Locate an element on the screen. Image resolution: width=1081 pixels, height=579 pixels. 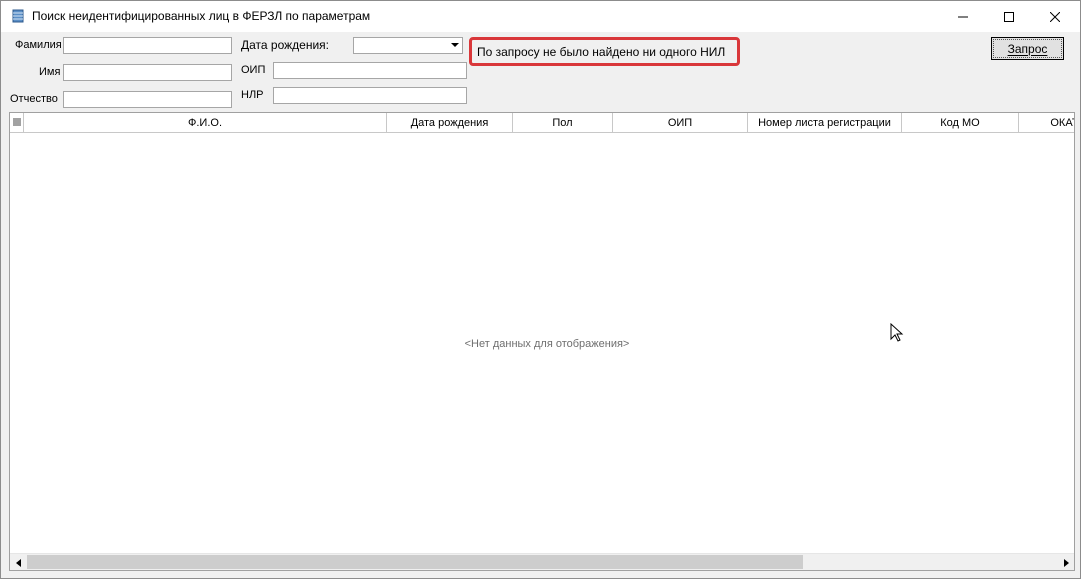
mouse-cursor-icon is located at coordinates (897, 332).